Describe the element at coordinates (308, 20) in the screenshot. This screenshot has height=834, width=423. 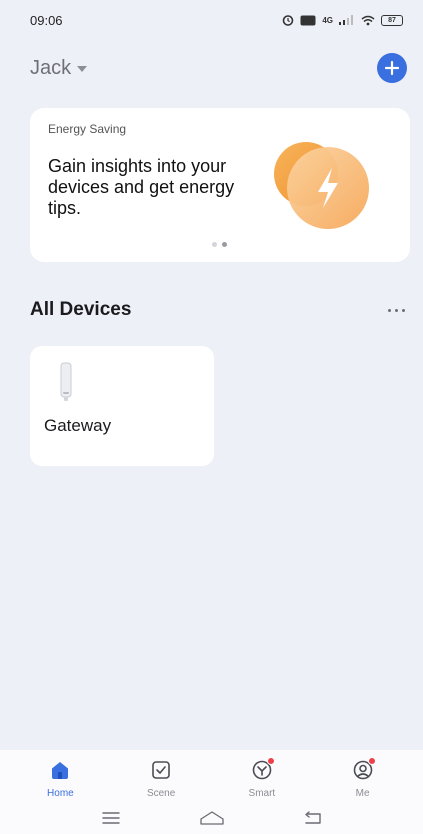
I see `hd-icon` at that location.